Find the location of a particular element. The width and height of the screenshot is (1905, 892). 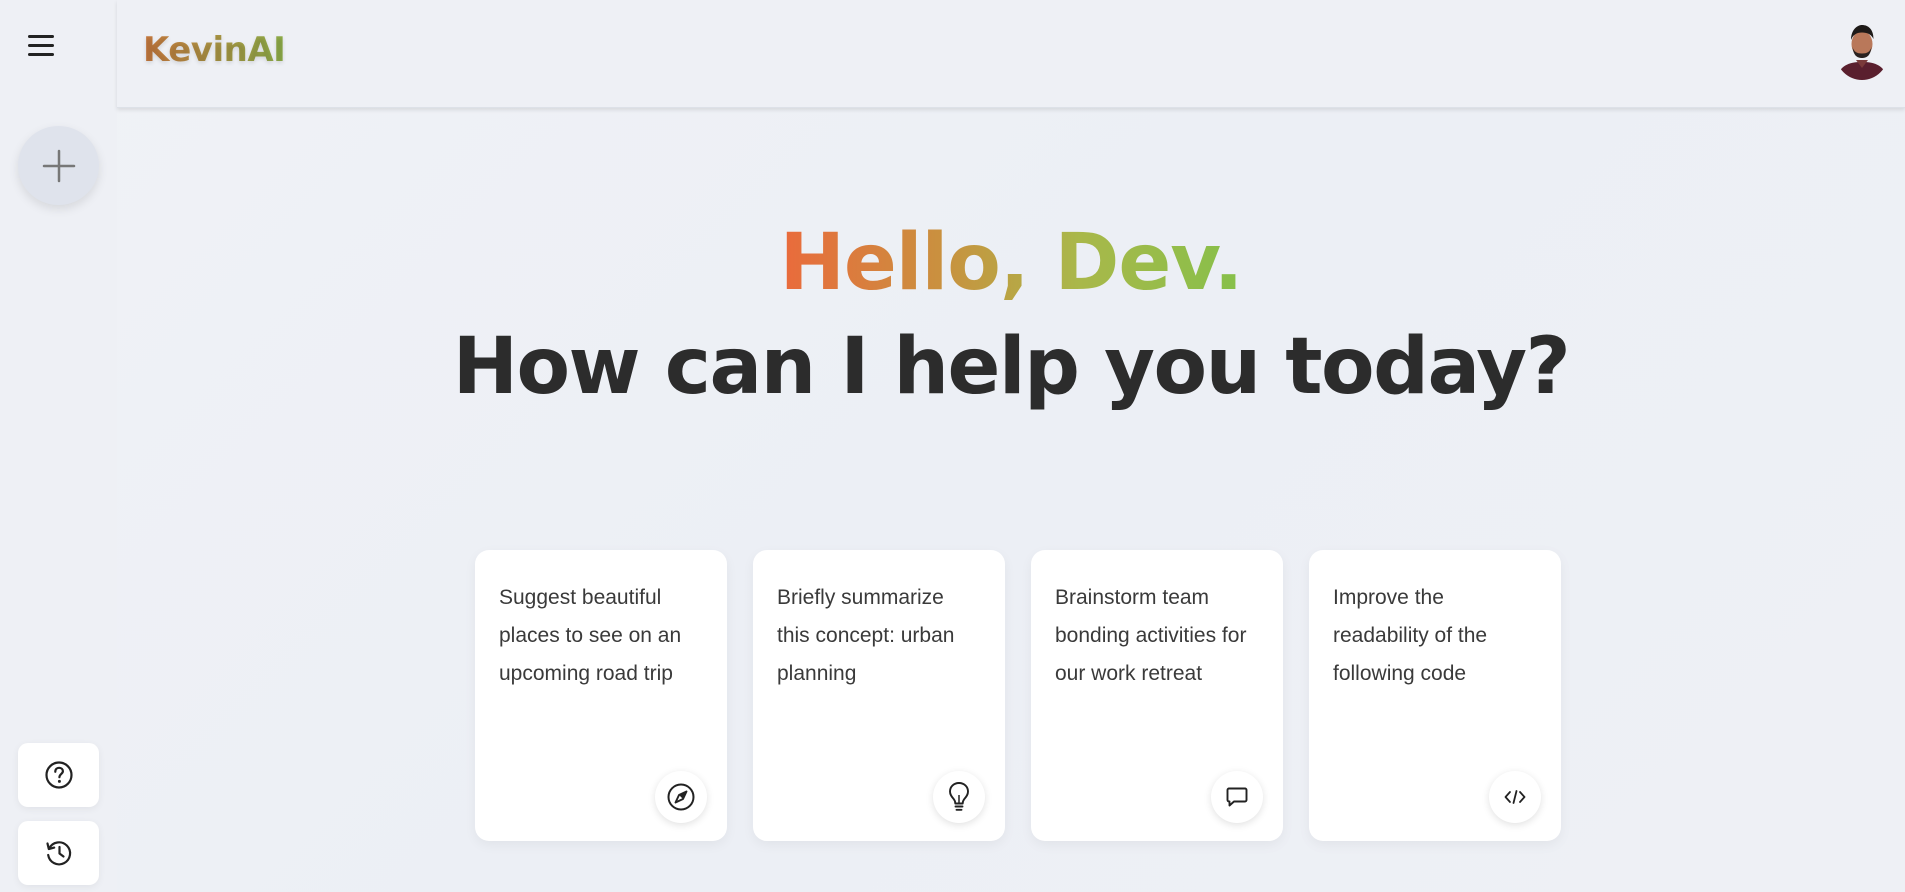

user-avatar is located at coordinates (1862, 51).